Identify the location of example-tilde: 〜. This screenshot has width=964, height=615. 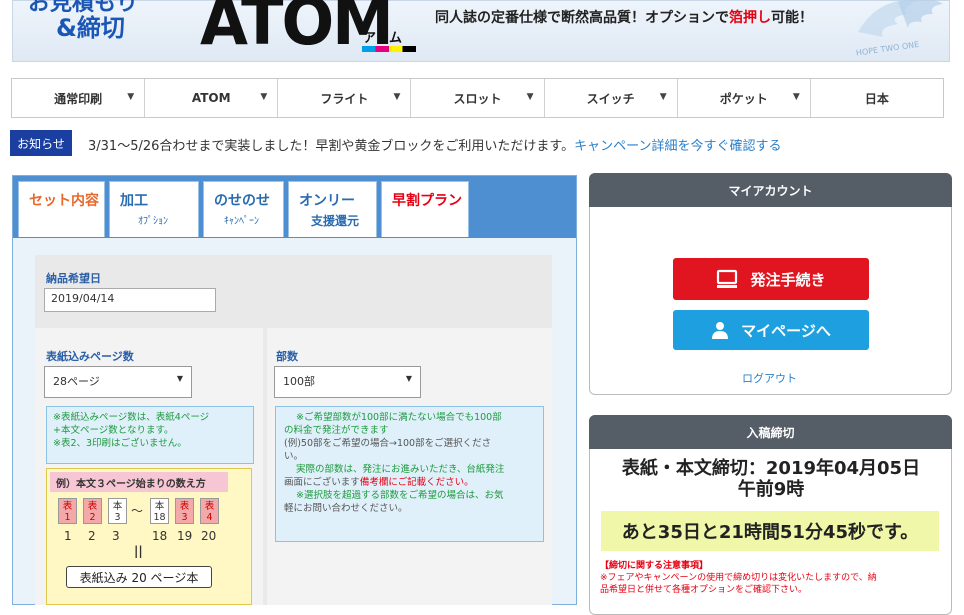
(137, 511).